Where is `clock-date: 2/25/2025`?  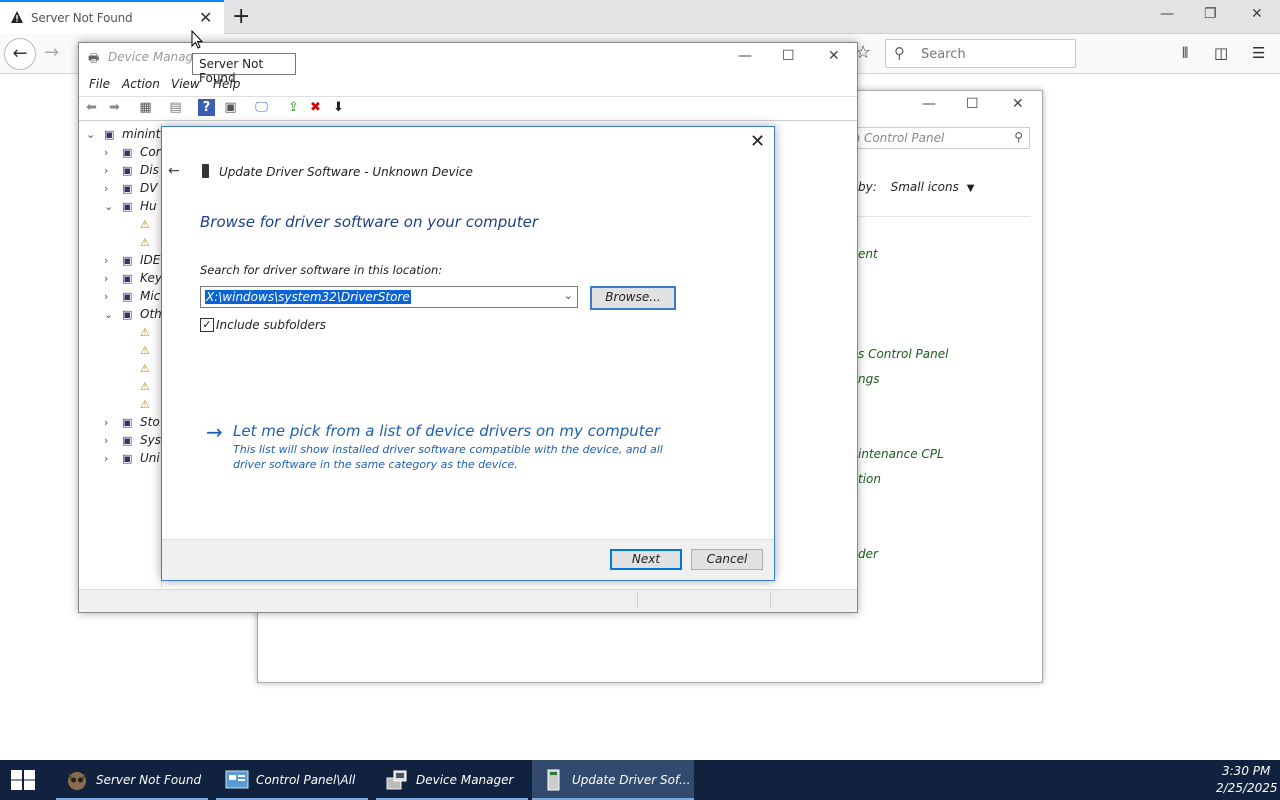 clock-date: 2/25/2025 is located at coordinates (1247, 788).